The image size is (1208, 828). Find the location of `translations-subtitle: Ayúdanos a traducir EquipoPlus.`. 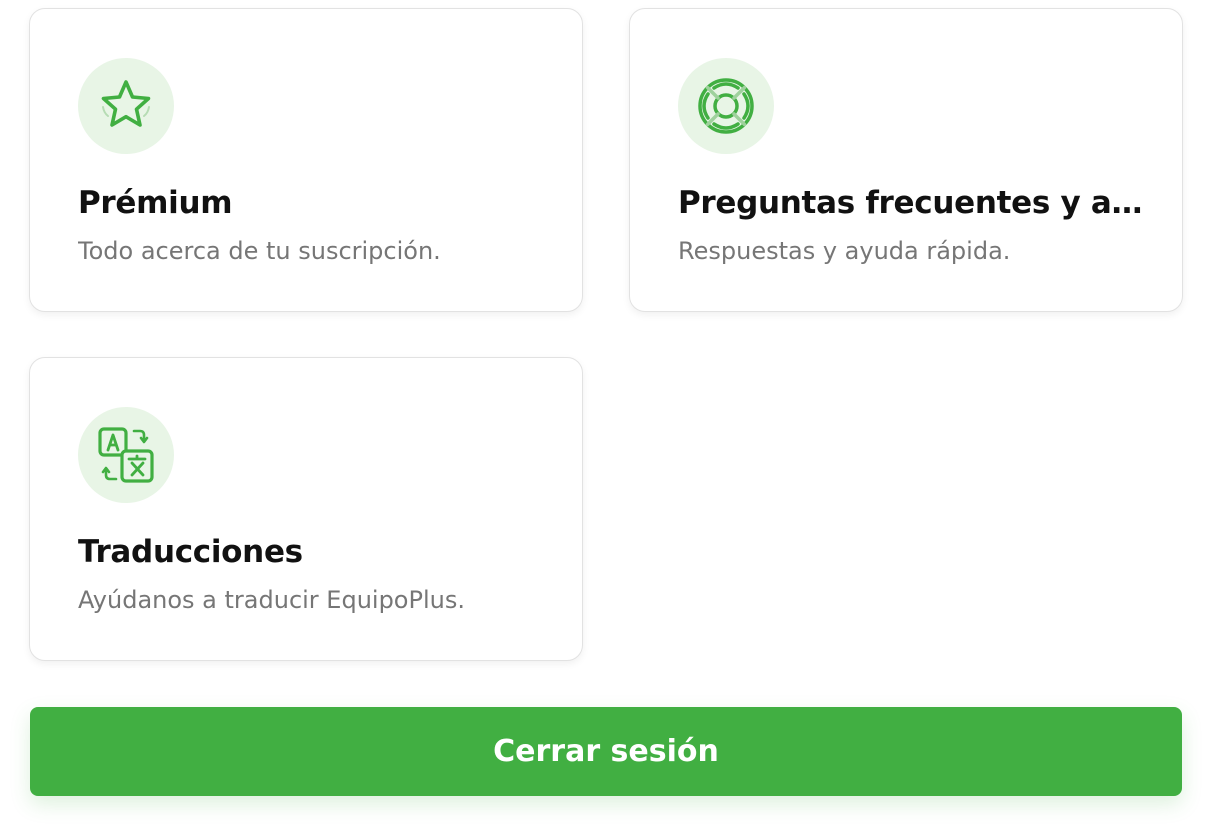

translations-subtitle: Ayúdanos a traducir EquipoPlus. is located at coordinates (271, 600).